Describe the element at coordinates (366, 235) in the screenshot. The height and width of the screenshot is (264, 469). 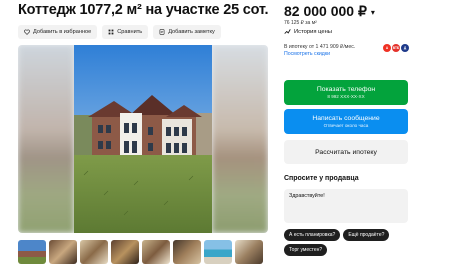
I see `quick-question-chip: Ещё продаёте?` at that location.